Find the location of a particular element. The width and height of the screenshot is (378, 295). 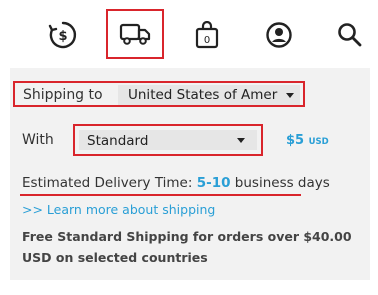

estimate-days: 5-10 is located at coordinates (213, 183).